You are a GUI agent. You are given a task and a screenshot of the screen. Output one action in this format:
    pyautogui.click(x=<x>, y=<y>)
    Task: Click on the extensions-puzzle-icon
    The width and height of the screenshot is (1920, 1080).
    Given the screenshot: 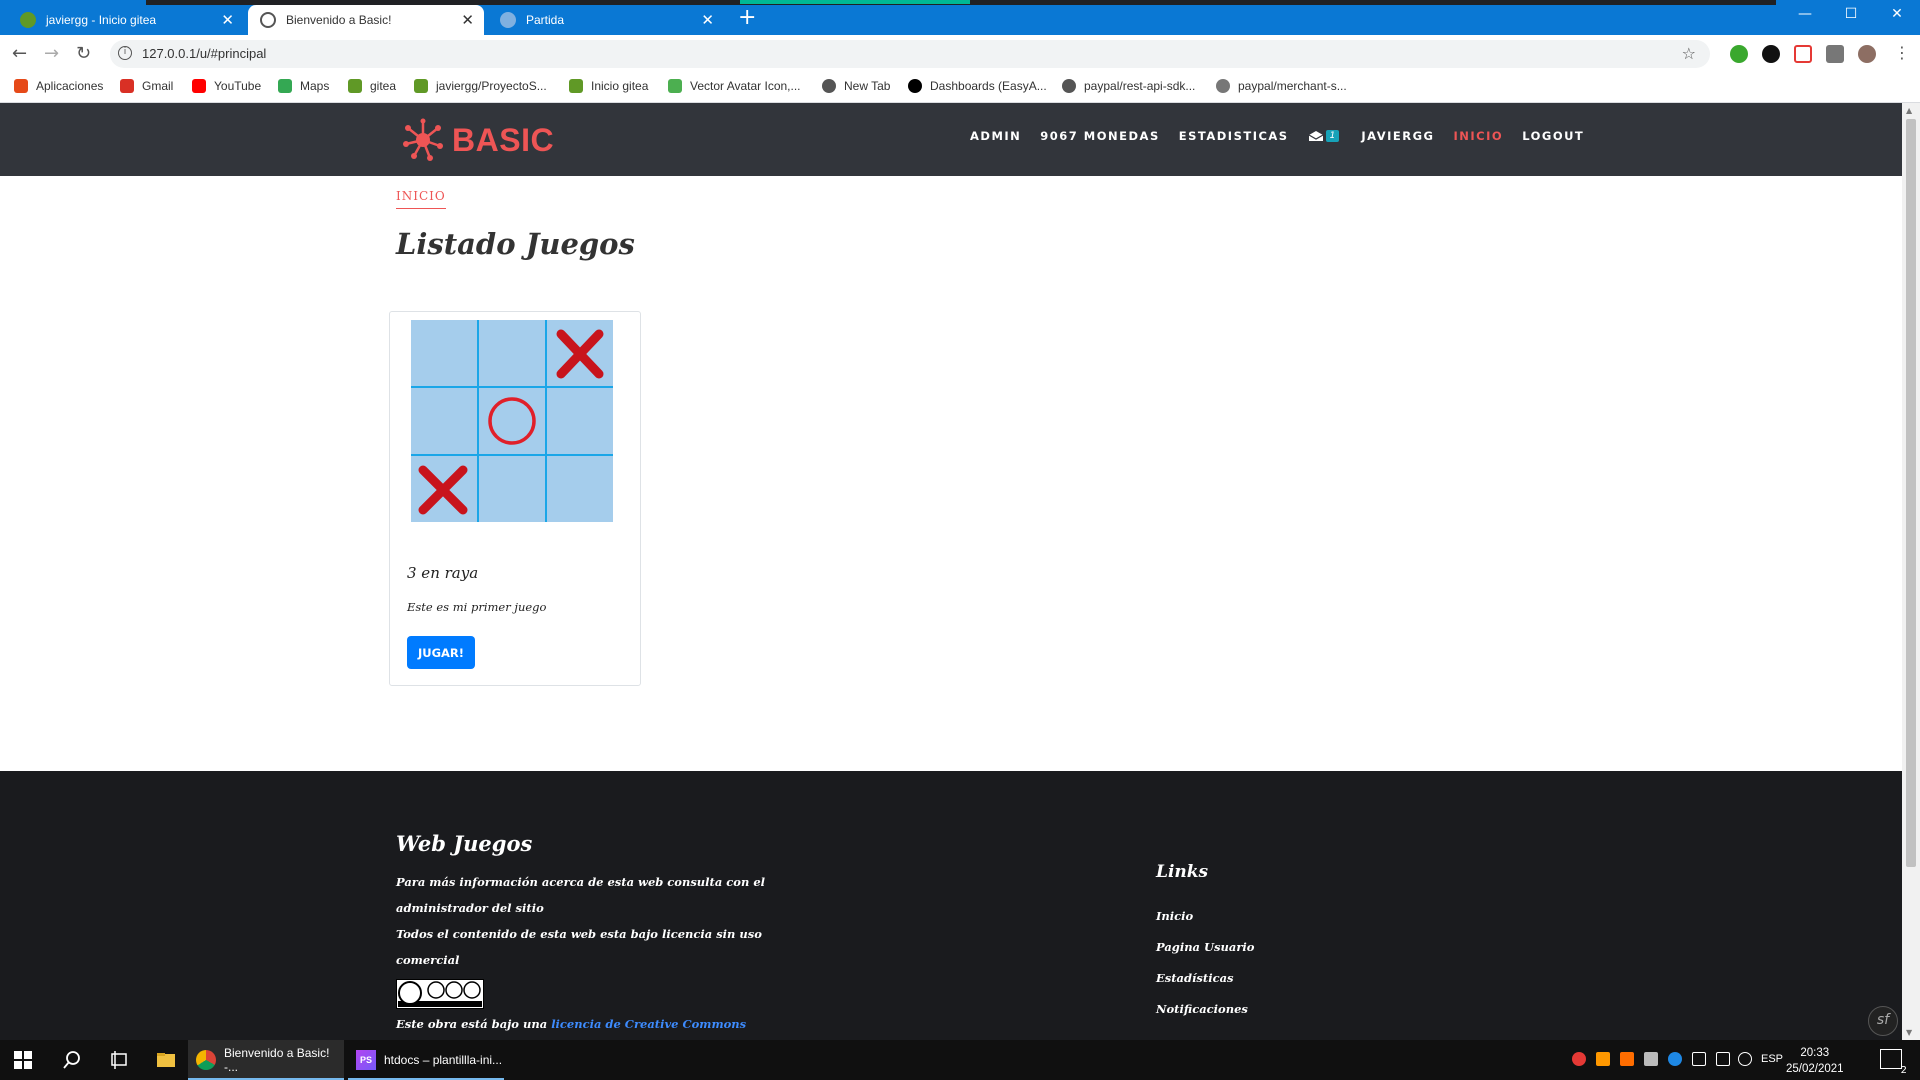 What is the action you would take?
    pyautogui.click(x=1835, y=54)
    